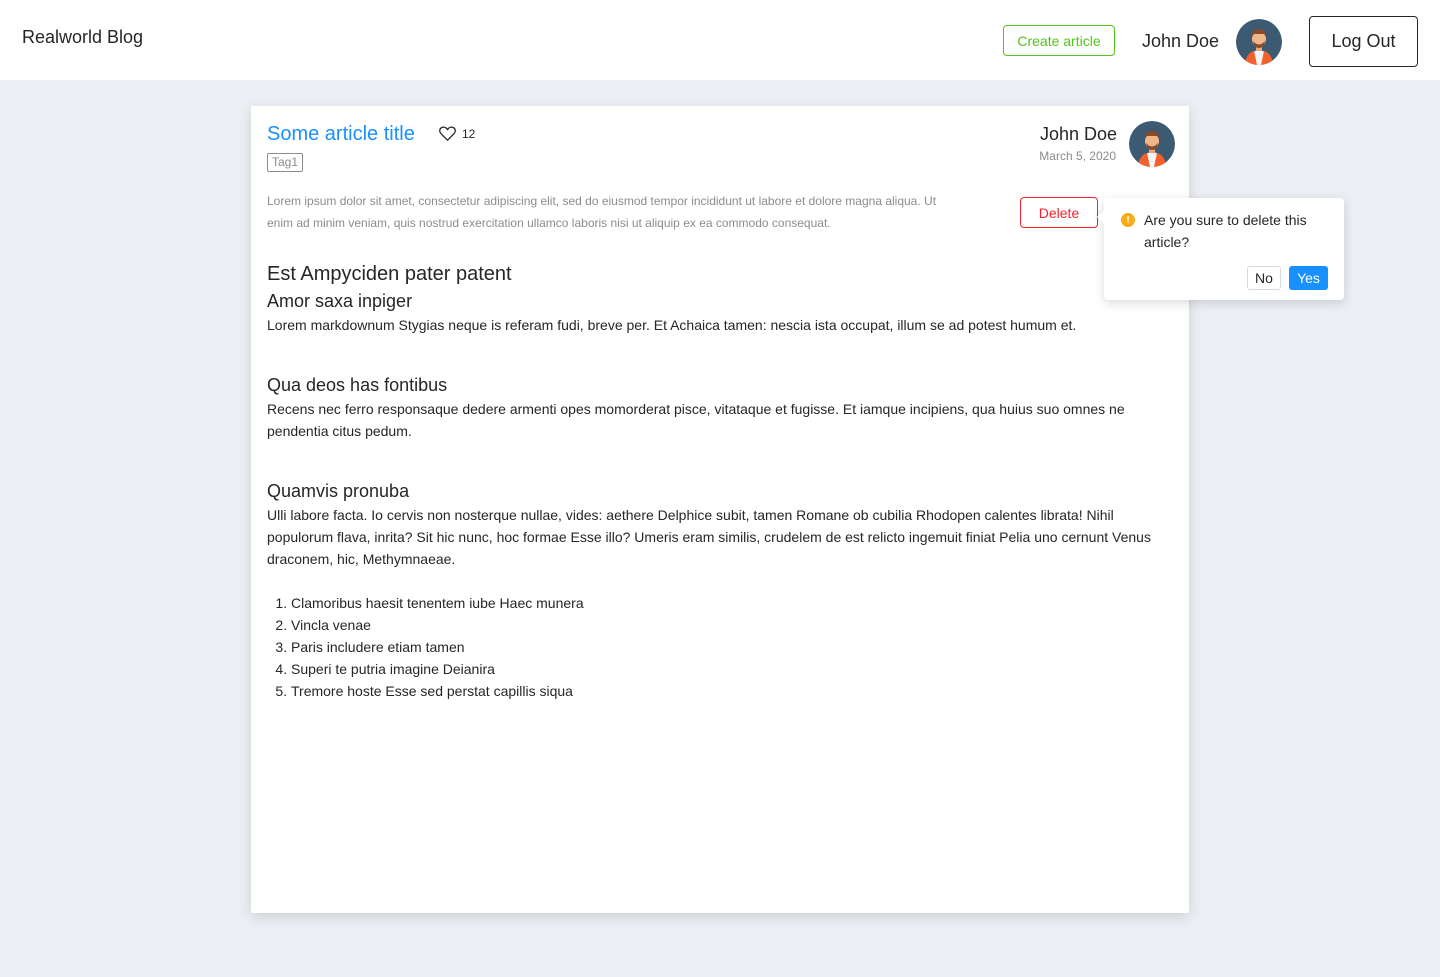  I want to click on confirm-yes-button: Yes, so click(1308, 278).